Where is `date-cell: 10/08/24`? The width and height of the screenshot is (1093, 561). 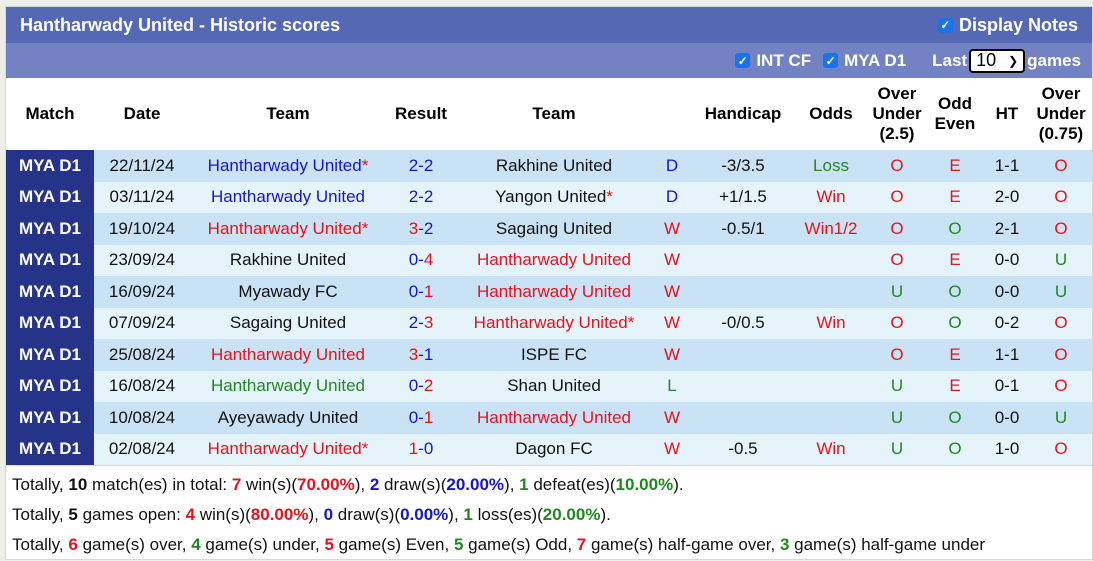
date-cell: 10/08/24 is located at coordinates (142, 418).